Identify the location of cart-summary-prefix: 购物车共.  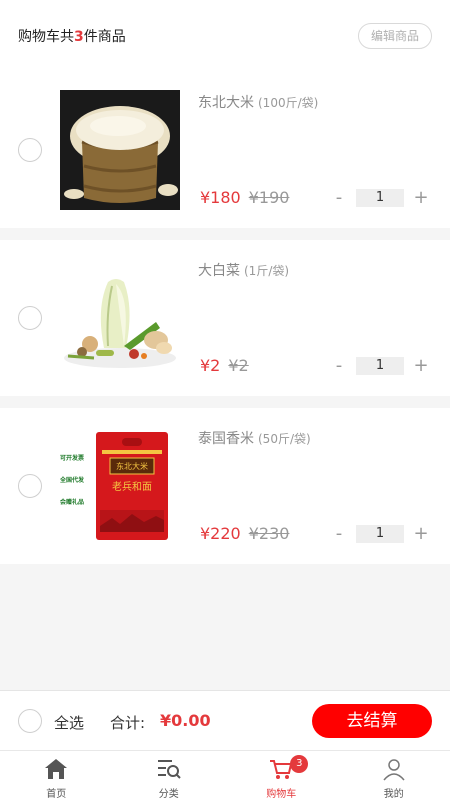
(46, 37).